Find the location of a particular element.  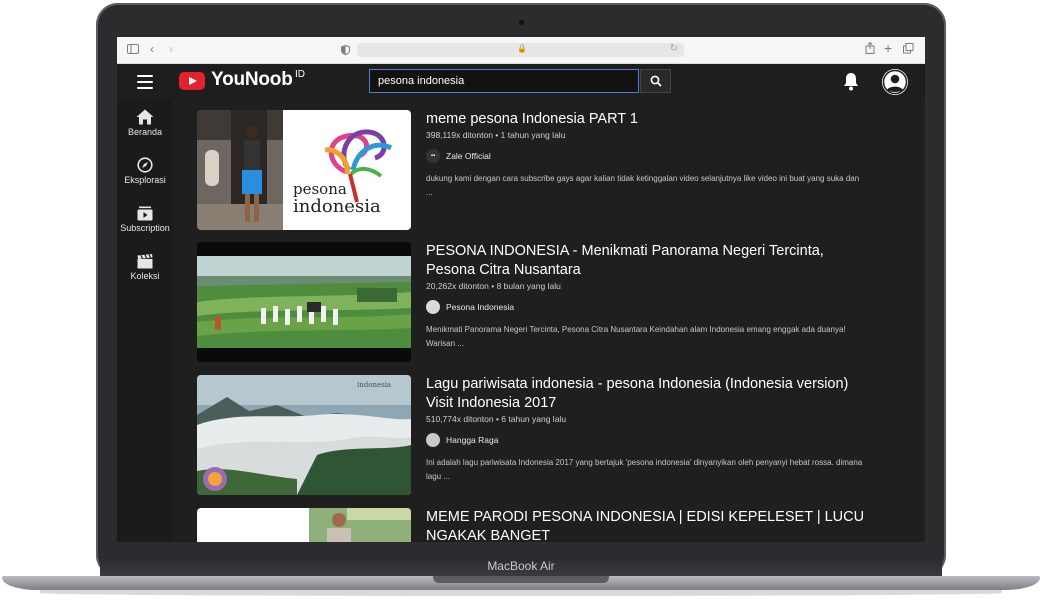

upload-age: 1 tahun yang lalu is located at coordinates (533, 135).